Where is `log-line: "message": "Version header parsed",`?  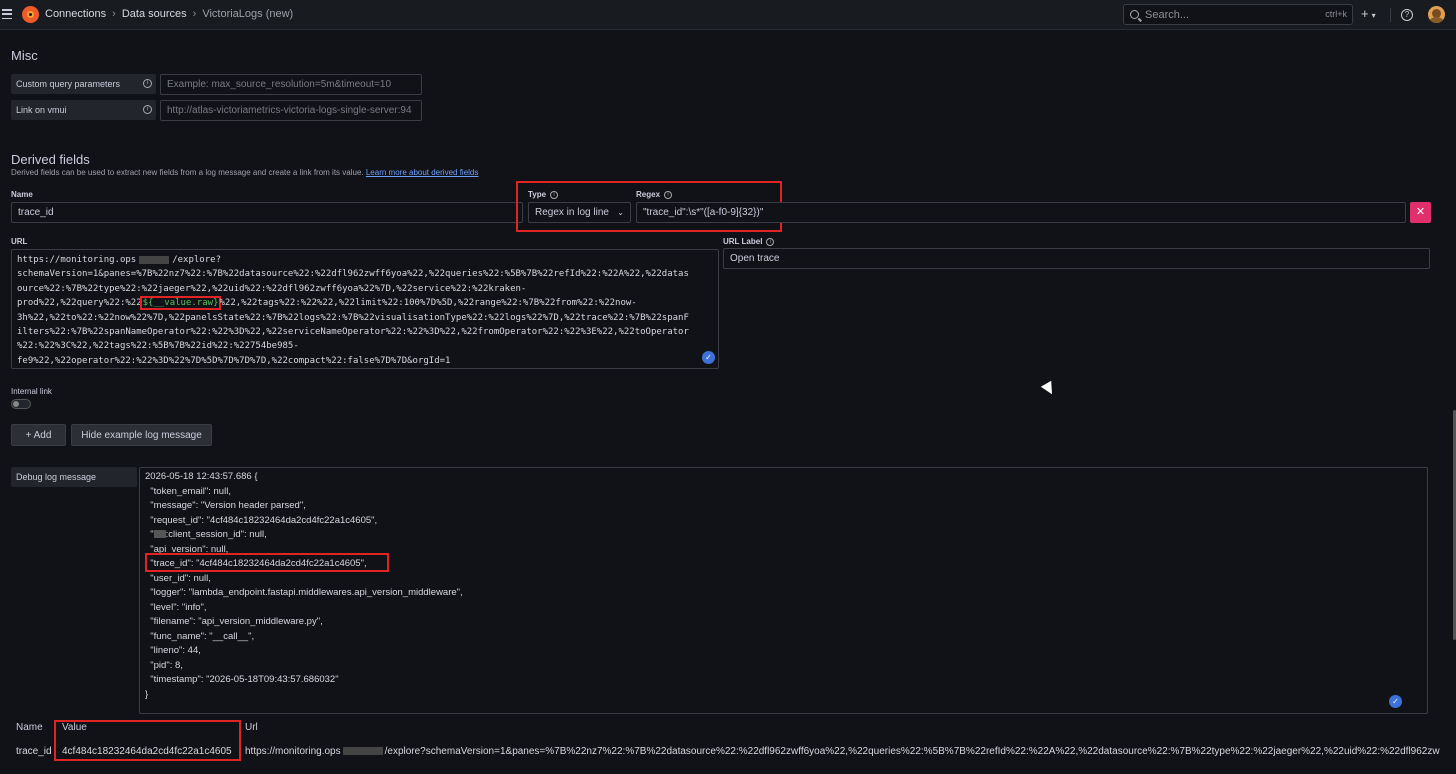
log-line: "message": "Version header parsed", is located at coordinates (225, 505).